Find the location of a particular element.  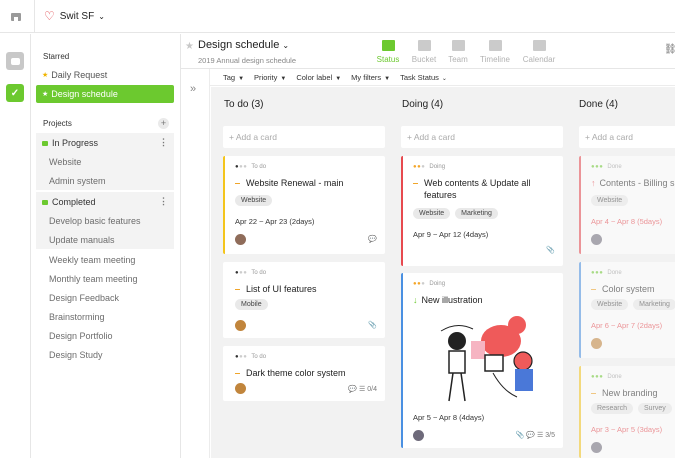

tab-status: Status is located at coordinates (388, 52).